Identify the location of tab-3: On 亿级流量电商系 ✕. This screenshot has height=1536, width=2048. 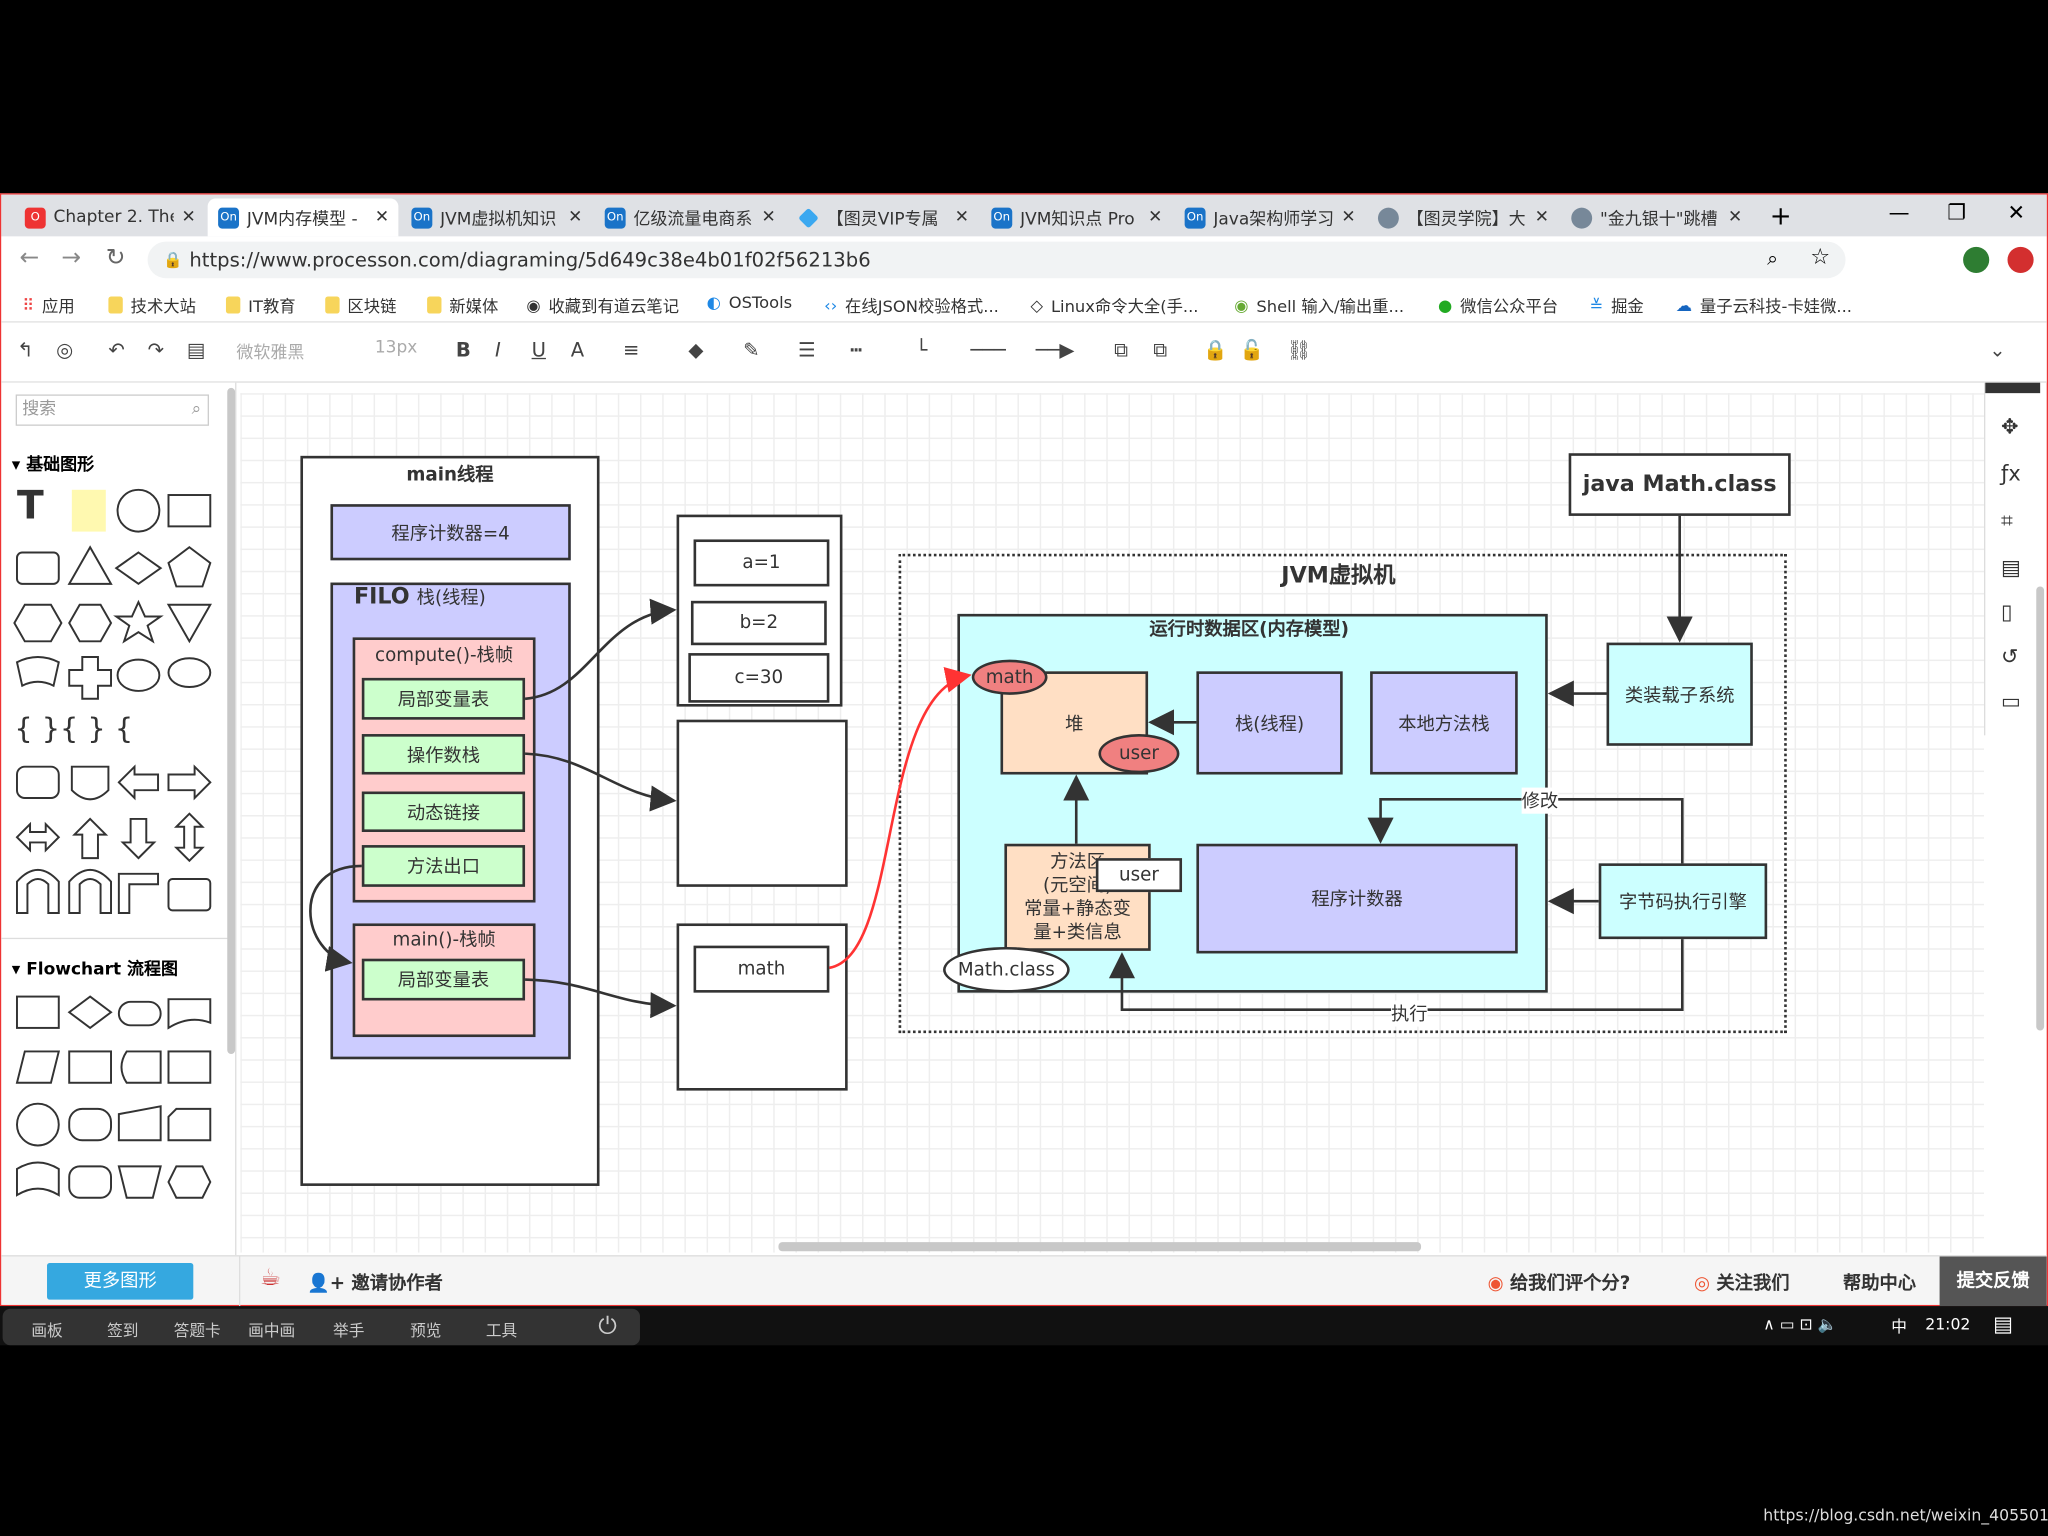
(689, 218).